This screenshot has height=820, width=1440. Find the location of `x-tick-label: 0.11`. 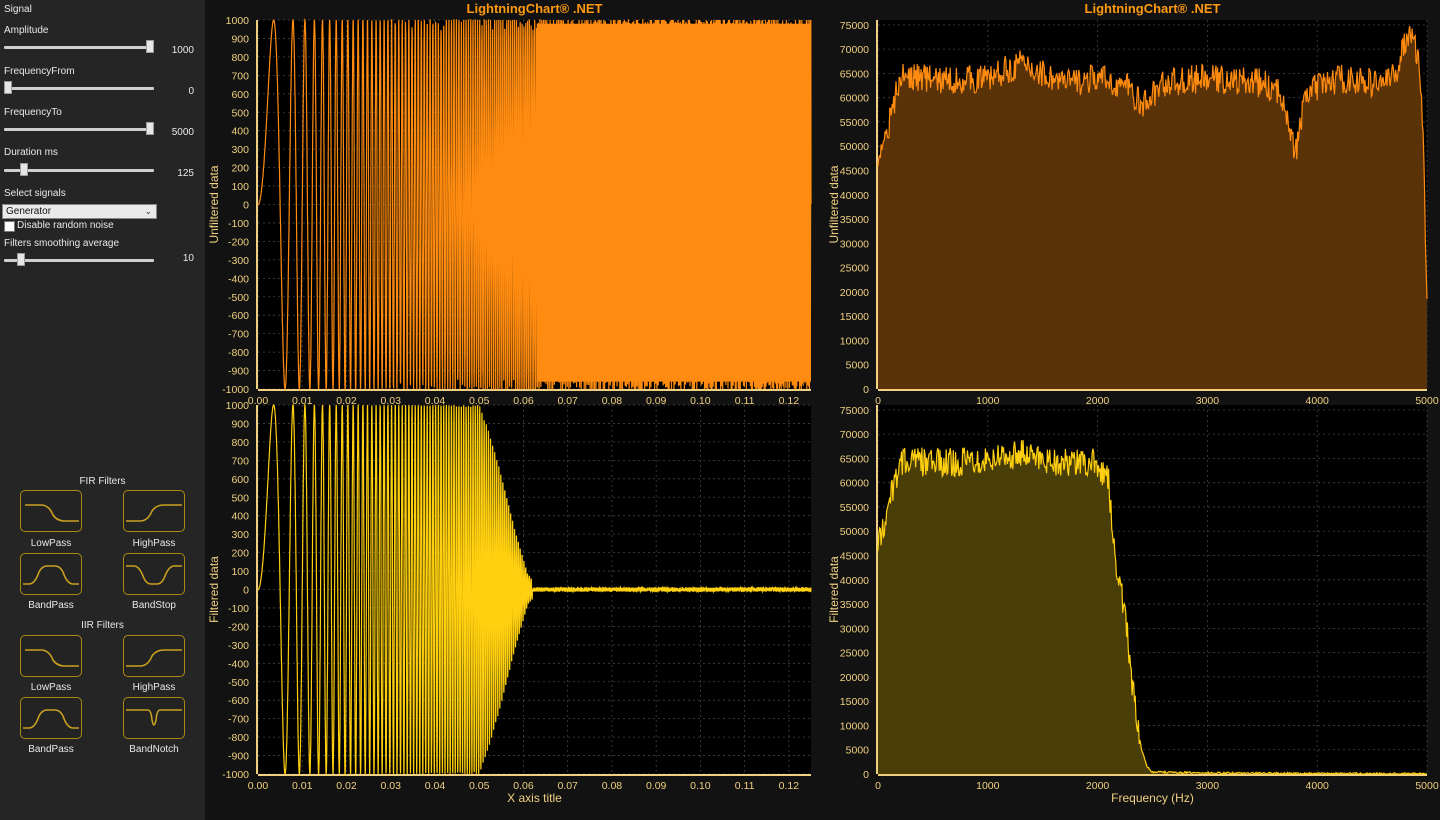

x-tick-label: 0.11 is located at coordinates (745, 786).